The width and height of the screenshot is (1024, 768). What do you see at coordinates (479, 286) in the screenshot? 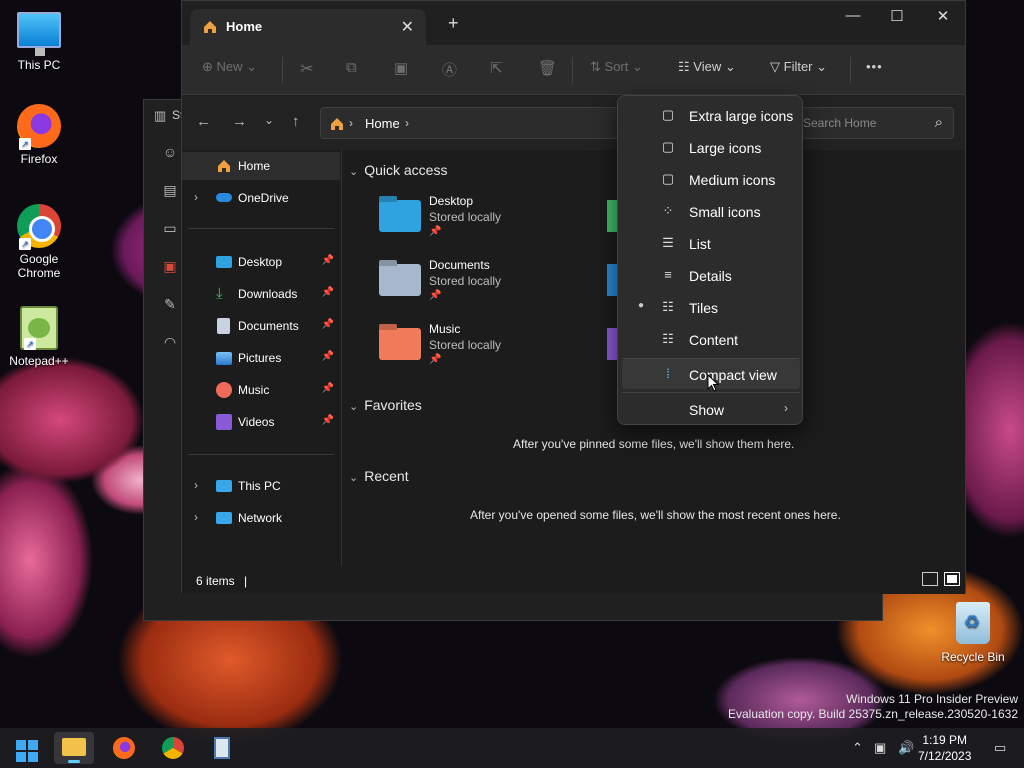
I see `quick-access-item-documents: Documents Stored locally 📌` at bounding box center [479, 286].